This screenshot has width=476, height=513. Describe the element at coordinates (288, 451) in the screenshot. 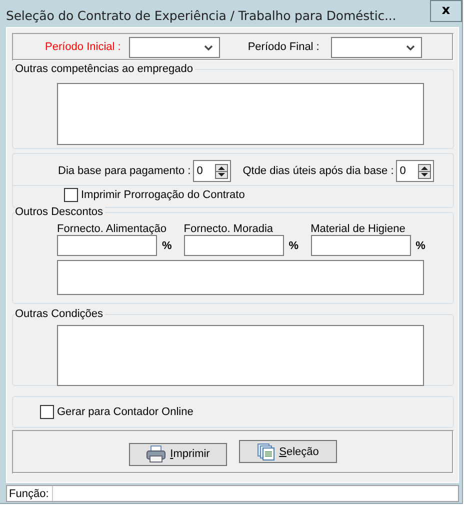

I see `selection-button: Seleção` at that location.